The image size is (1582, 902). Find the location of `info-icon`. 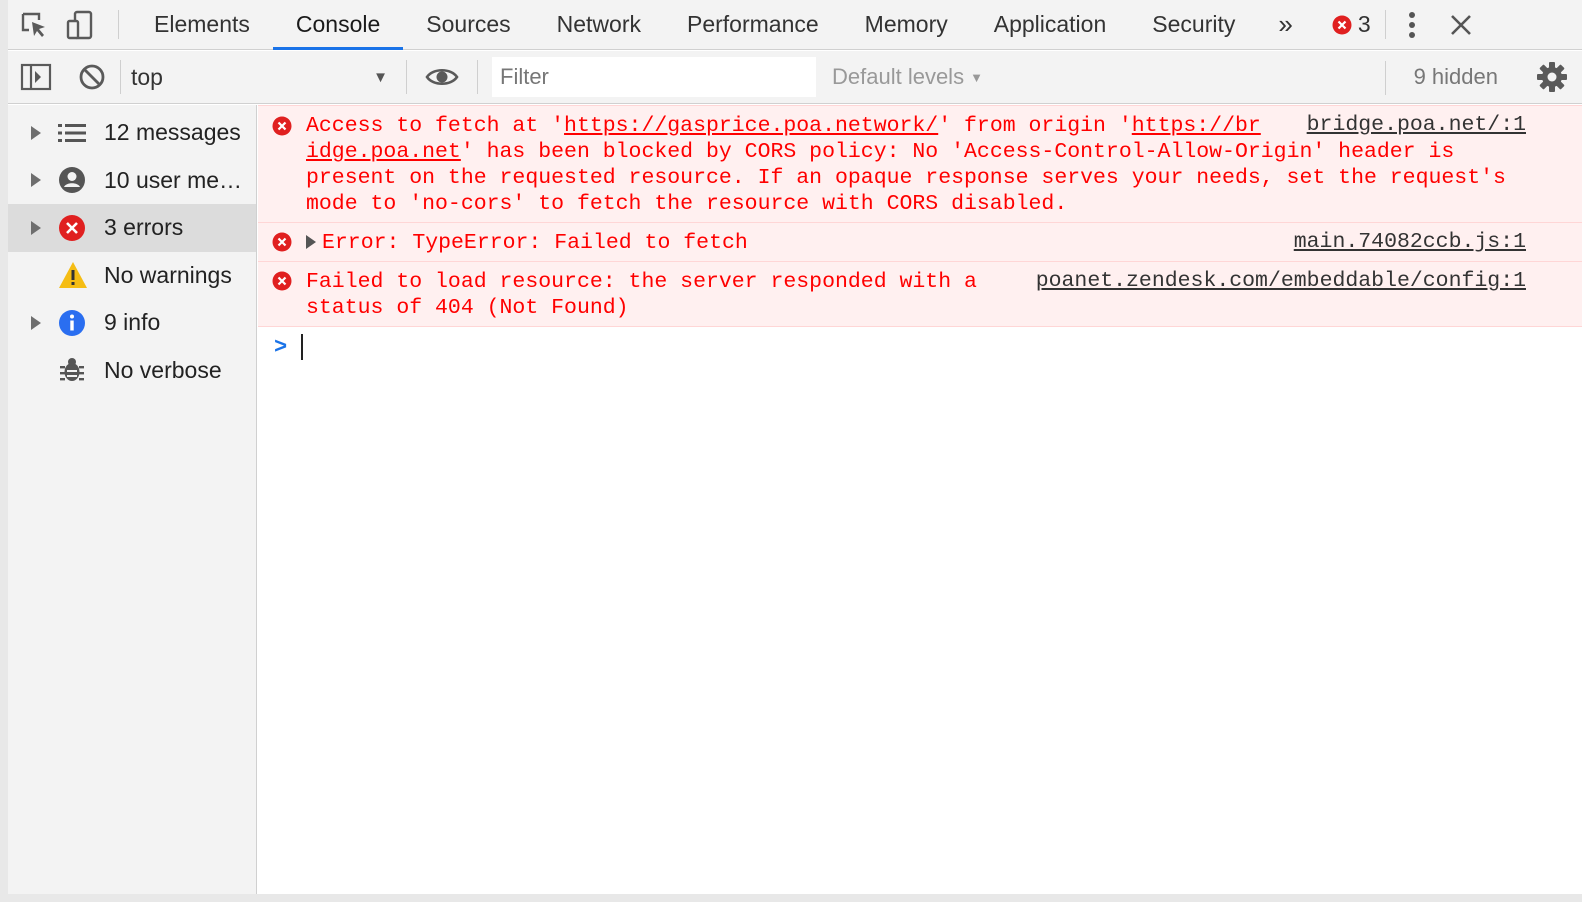

info-icon is located at coordinates (81, 323).